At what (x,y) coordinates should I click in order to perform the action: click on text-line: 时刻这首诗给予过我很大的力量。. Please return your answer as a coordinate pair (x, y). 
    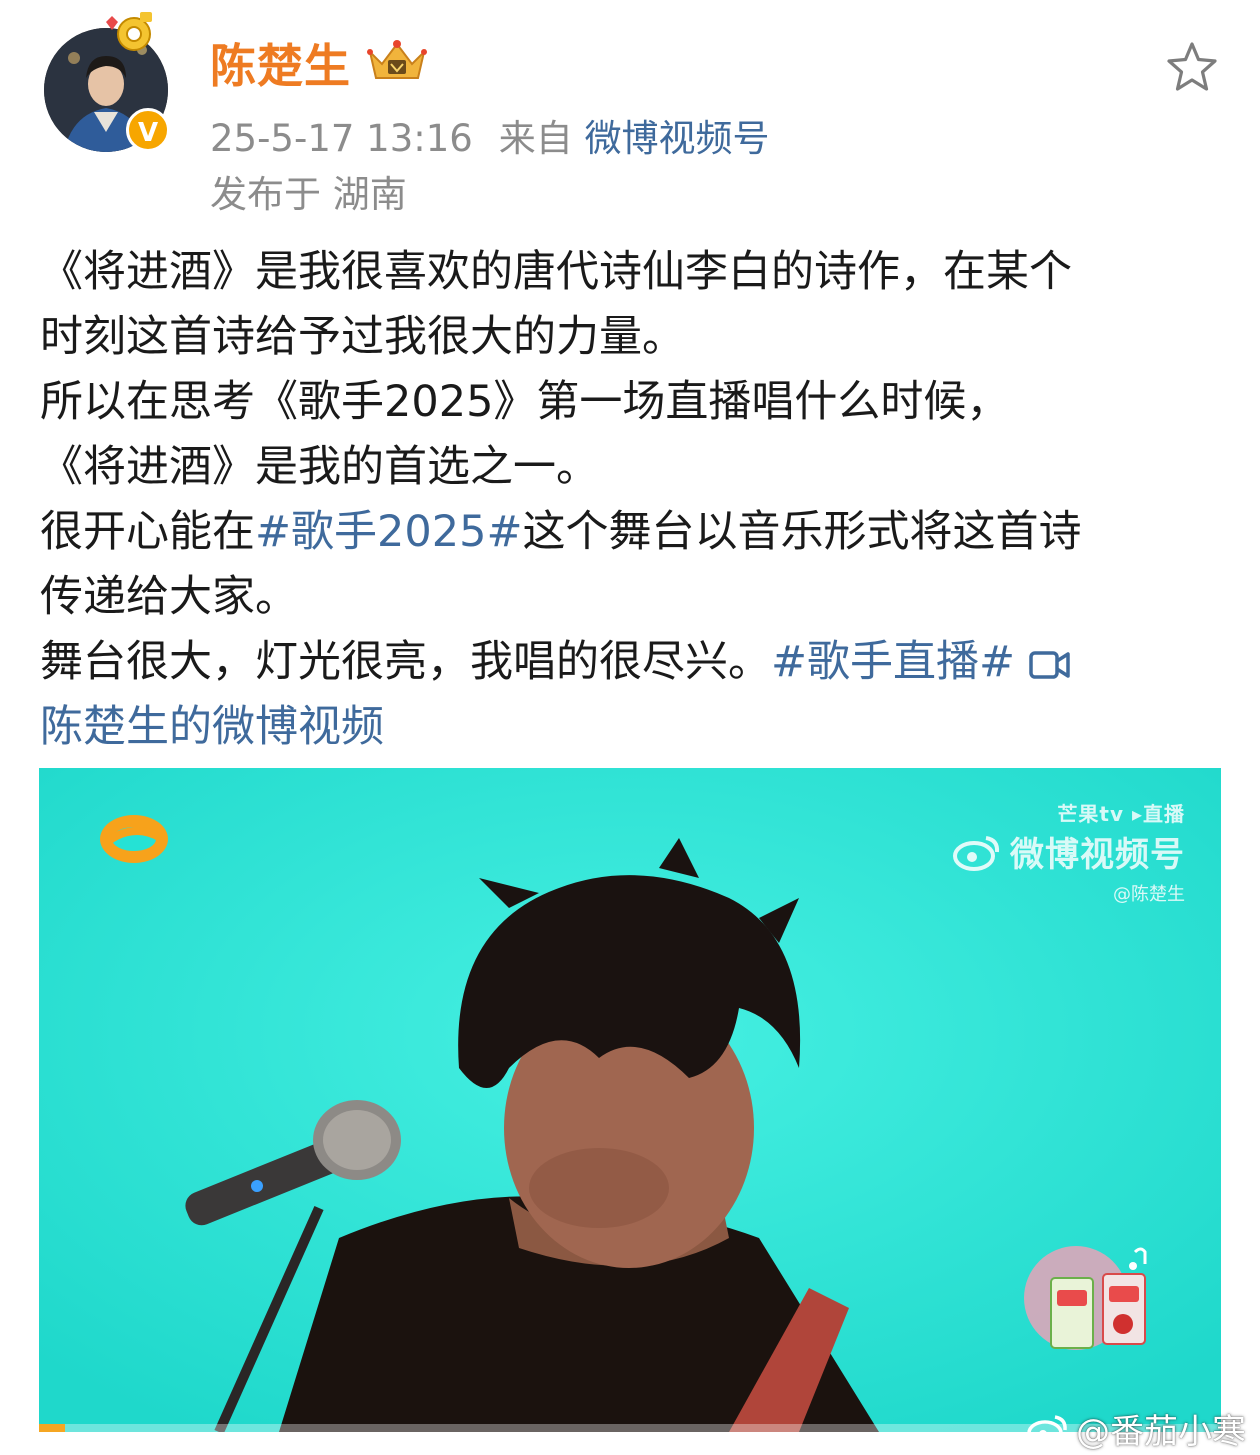
    Looking at the image, I should click on (362, 337).